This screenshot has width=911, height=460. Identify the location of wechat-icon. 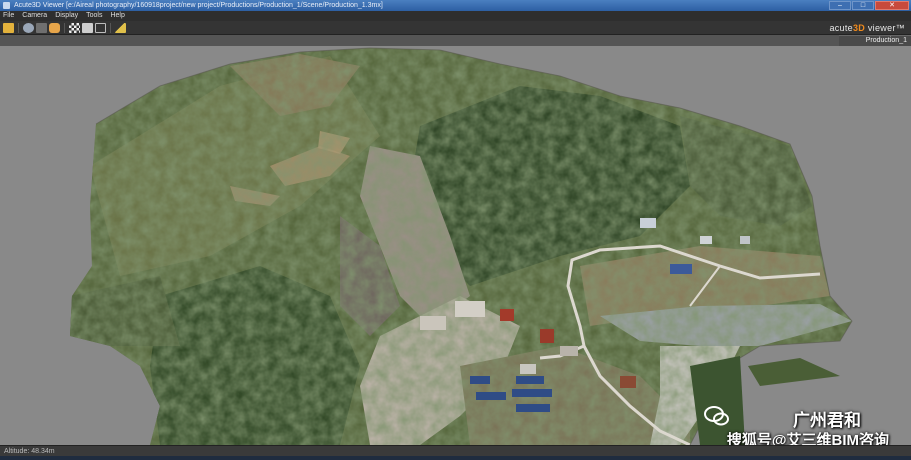
(716, 416).